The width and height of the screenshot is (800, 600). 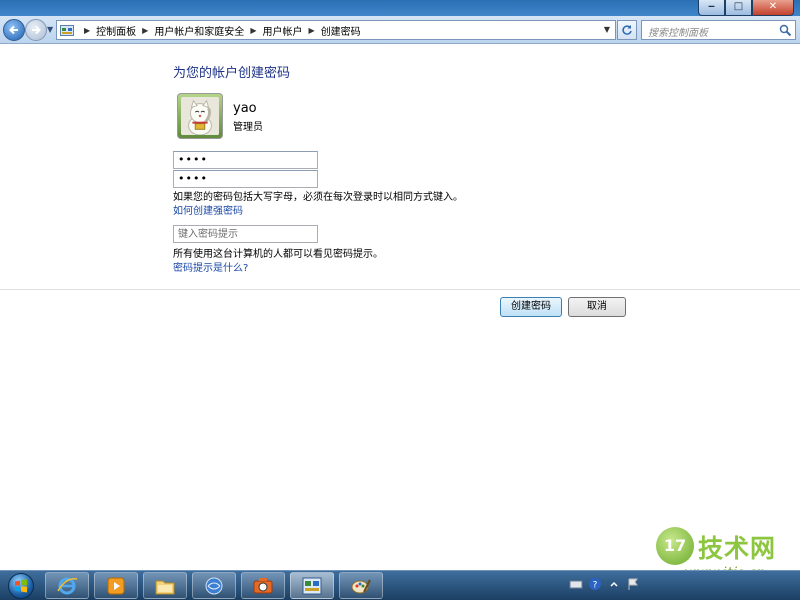 What do you see at coordinates (282, 30) in the screenshot?
I see `breadcrumb-user-accounts: 用户帐户` at bounding box center [282, 30].